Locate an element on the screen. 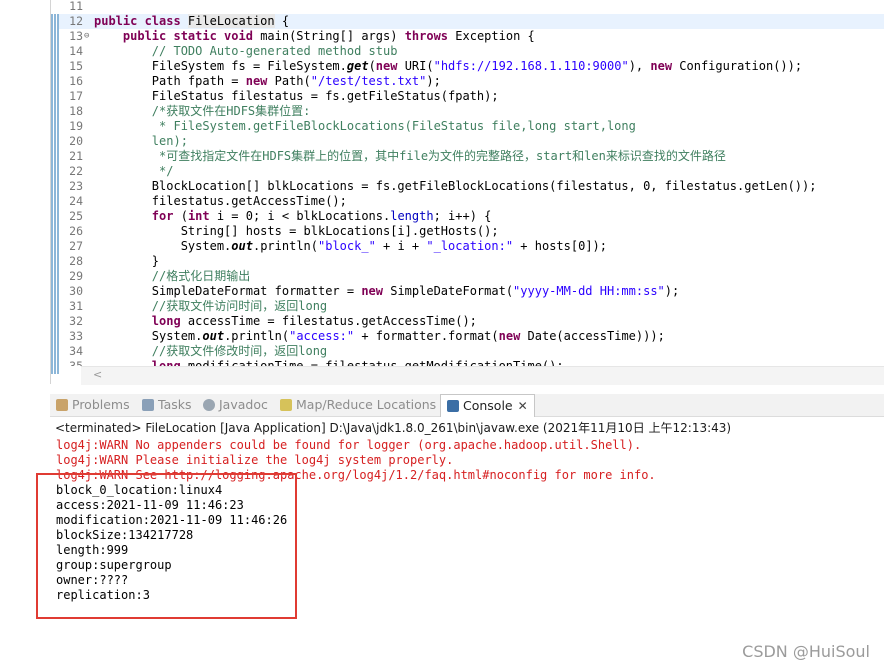 This screenshot has width=884, height=669. code-line: 18 /*获取文件在HDFS集群位置: is located at coordinates (471, 111).